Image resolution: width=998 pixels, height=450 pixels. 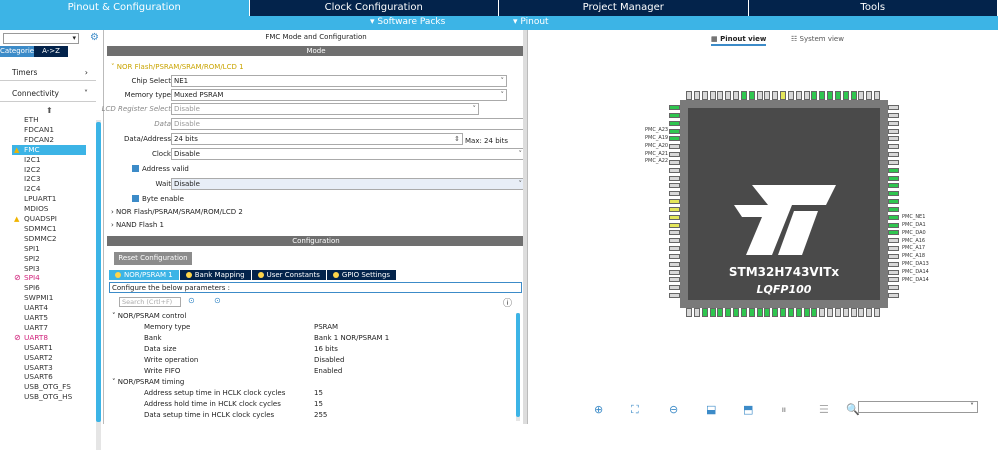 I want to click on peripheral-item: I2C2, so click(x=49, y=170).